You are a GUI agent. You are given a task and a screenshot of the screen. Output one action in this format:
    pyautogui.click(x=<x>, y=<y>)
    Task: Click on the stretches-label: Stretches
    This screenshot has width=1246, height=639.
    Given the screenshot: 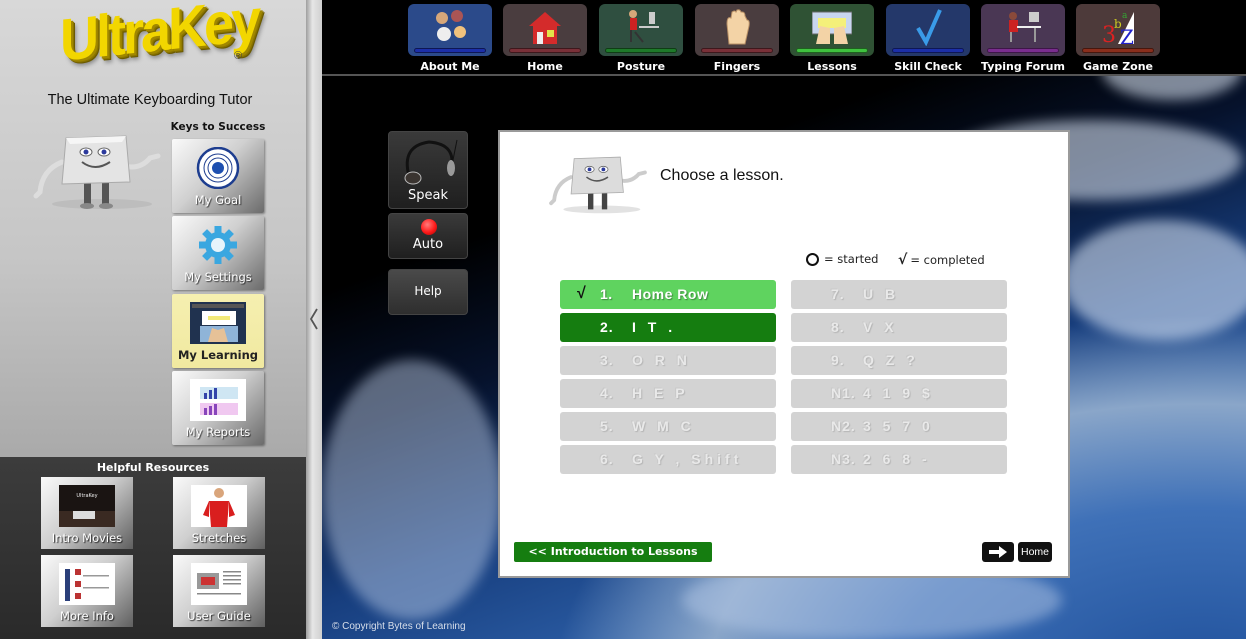 What is the action you would take?
    pyautogui.click(x=219, y=538)
    